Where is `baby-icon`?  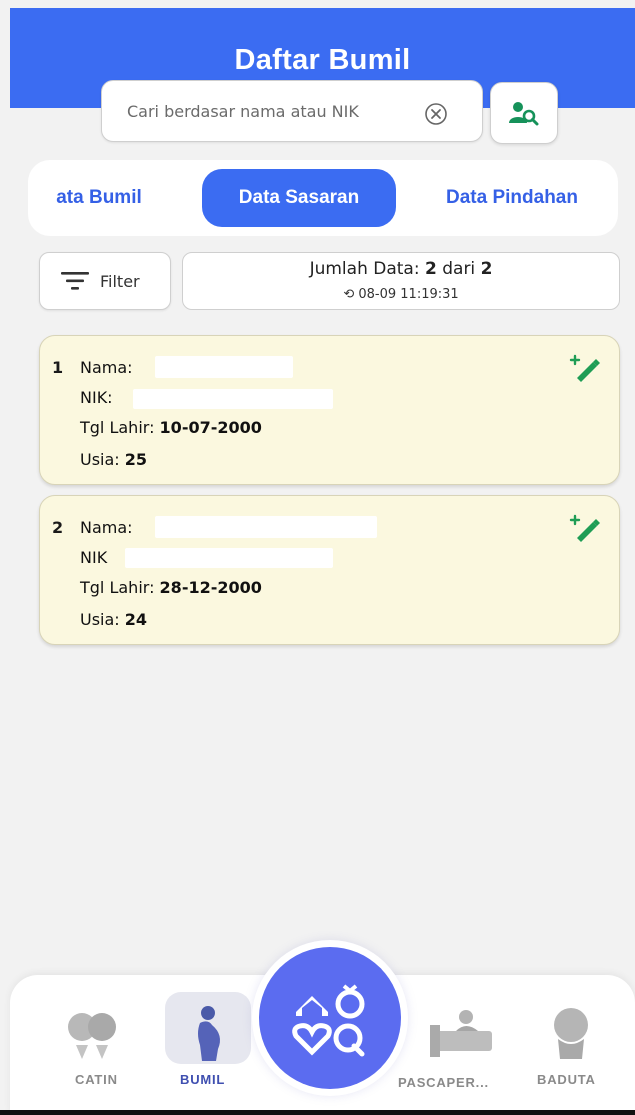
baby-icon is located at coordinates (571, 1033).